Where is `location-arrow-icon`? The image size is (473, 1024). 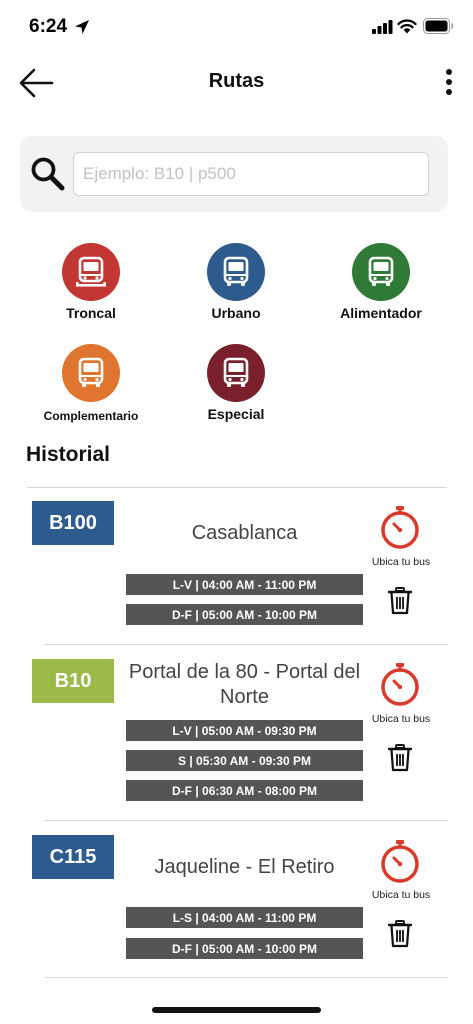
location-arrow-icon is located at coordinates (82, 27).